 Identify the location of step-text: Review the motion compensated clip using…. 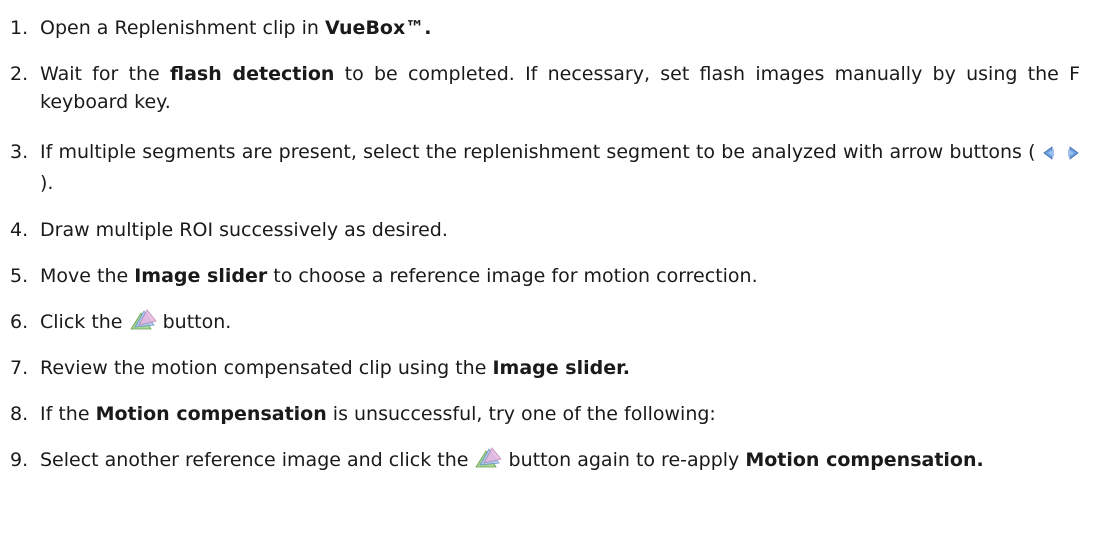
(335, 368).